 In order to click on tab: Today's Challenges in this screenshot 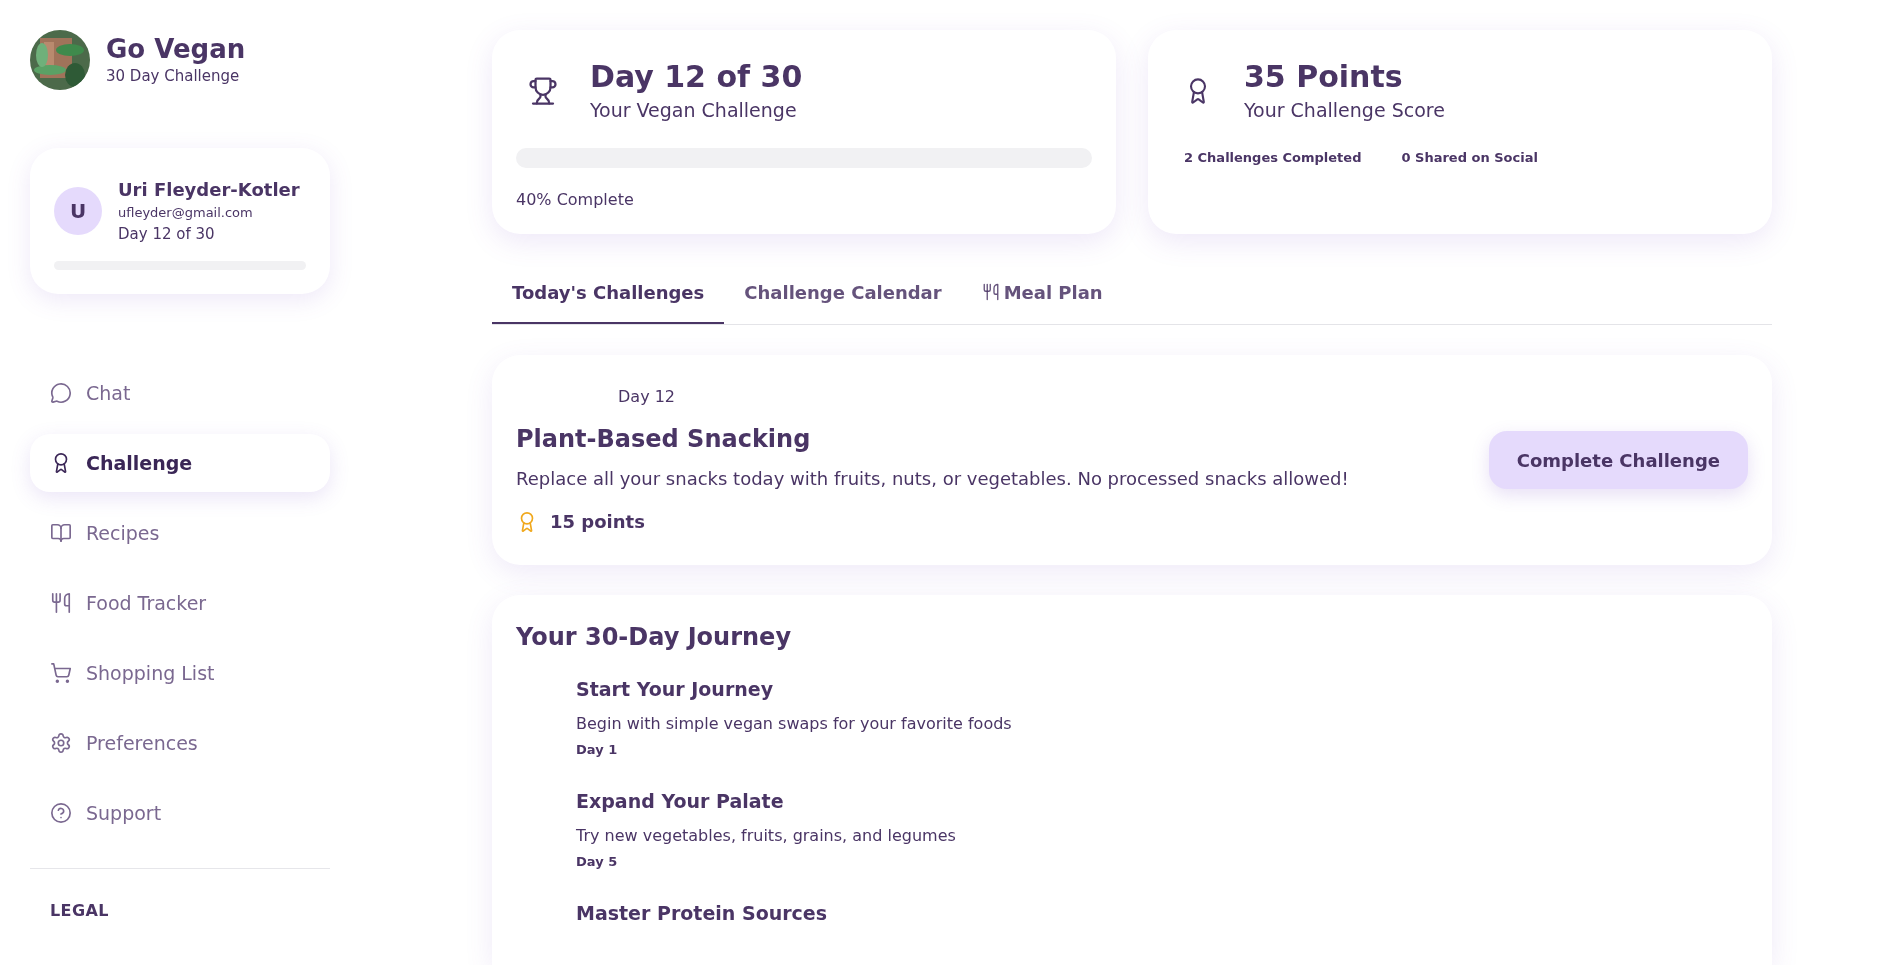, I will do `click(608, 293)`.